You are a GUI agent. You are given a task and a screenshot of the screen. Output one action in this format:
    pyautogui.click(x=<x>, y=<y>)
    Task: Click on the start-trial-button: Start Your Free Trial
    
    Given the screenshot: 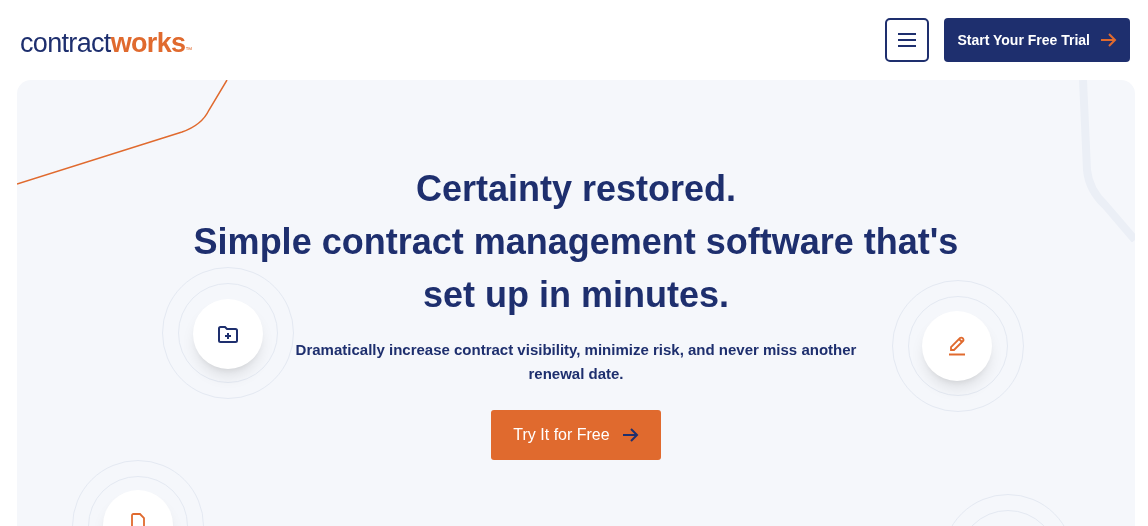 What is the action you would take?
    pyautogui.click(x=1037, y=40)
    